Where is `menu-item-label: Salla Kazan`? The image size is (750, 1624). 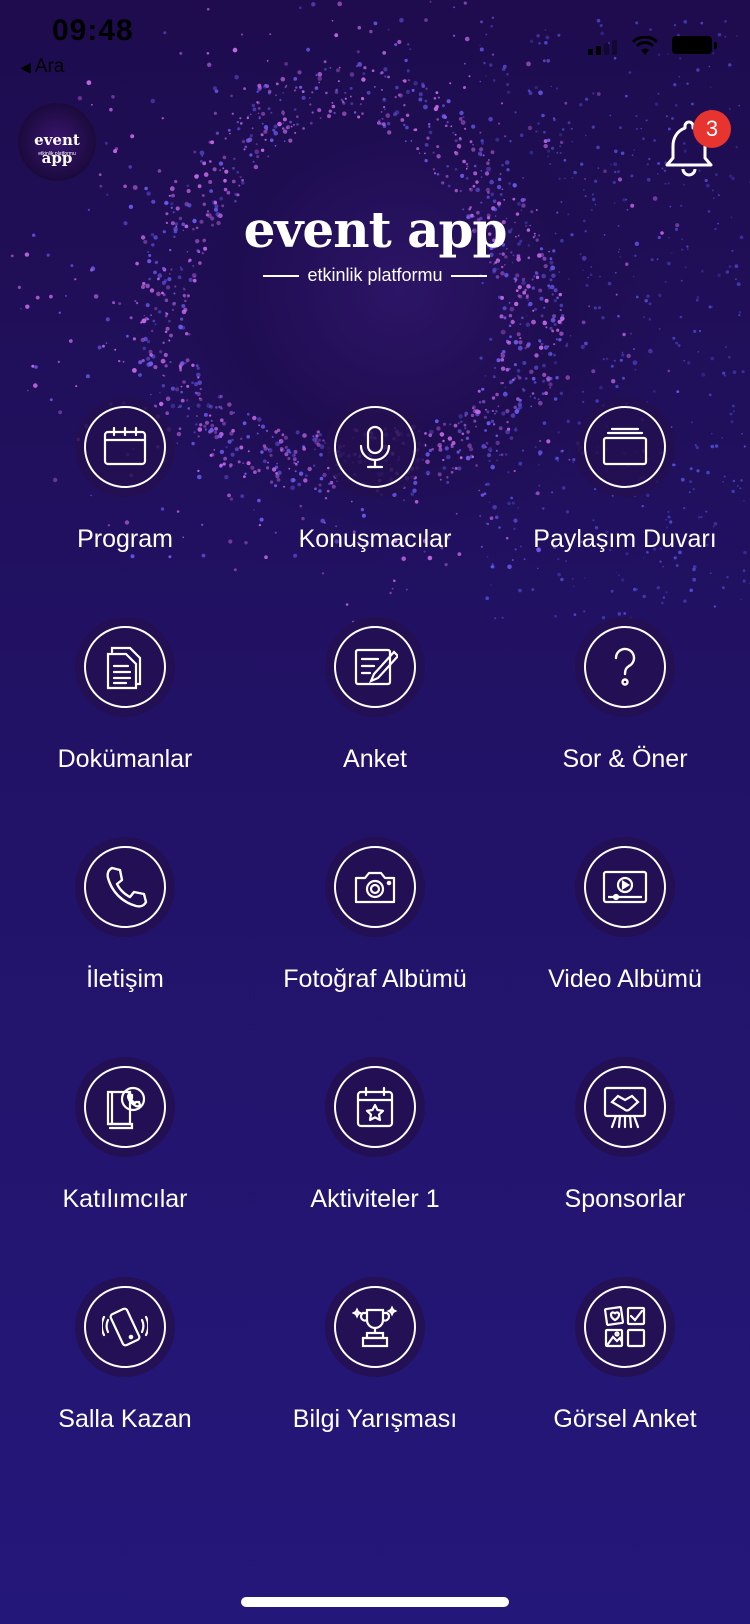
menu-item-label: Salla Kazan is located at coordinates (125, 1419).